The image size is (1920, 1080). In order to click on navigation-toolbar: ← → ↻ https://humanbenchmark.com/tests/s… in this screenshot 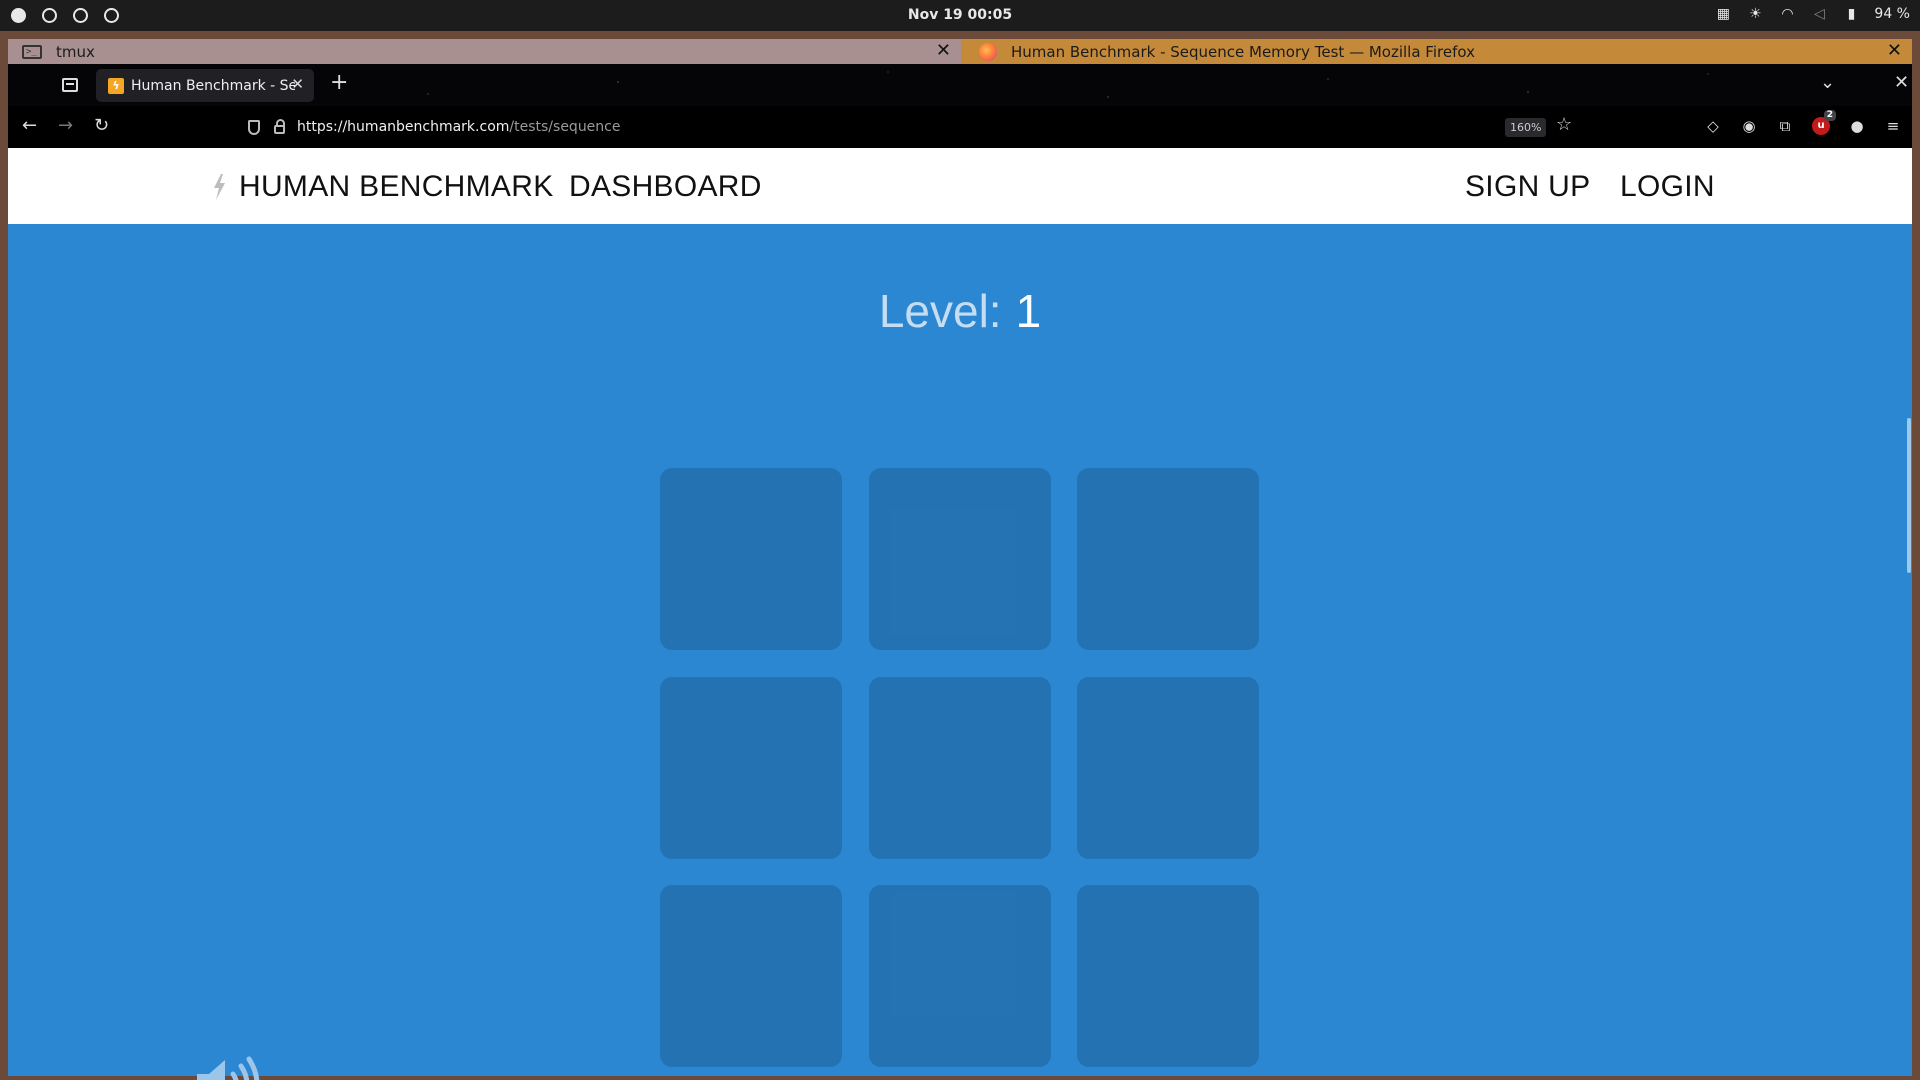, I will do `click(960, 127)`.